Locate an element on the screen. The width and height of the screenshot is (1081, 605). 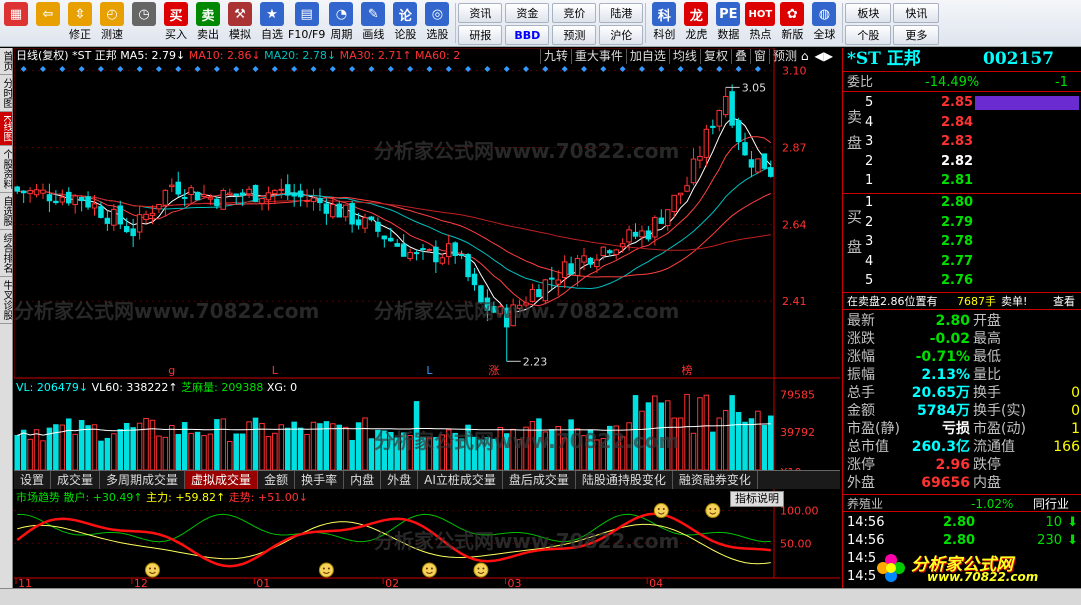
tbb-button-10: ◔ 周期 is located at coordinates (341, 23).